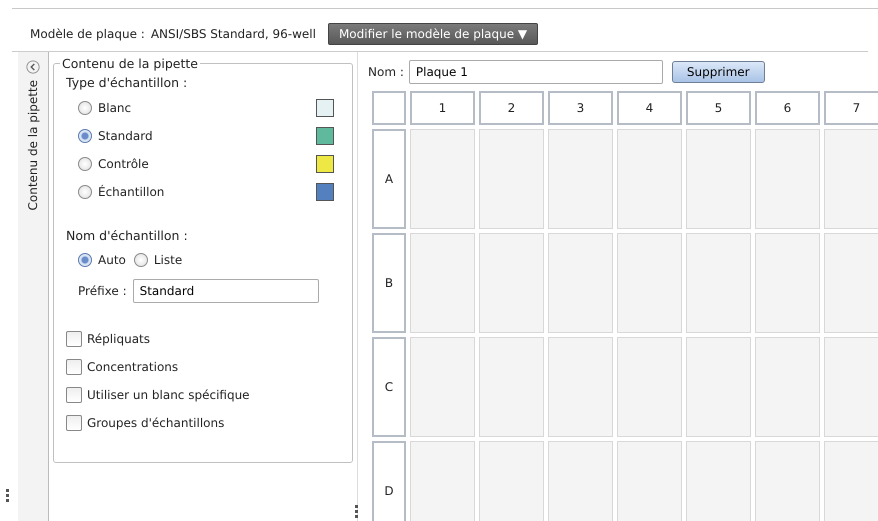  I want to click on column-header: 2, so click(511, 108).